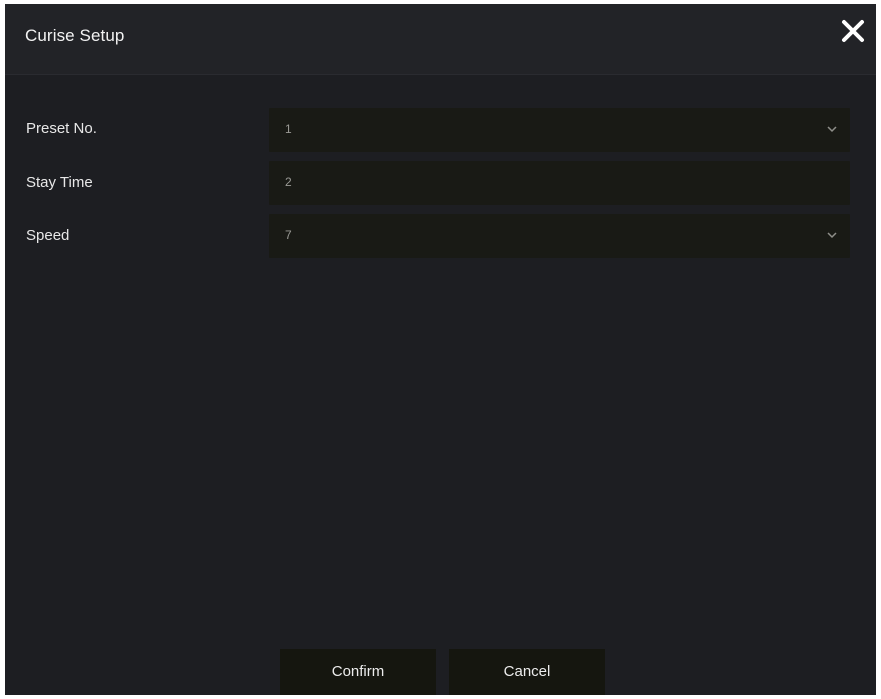 The image size is (881, 699). I want to click on preset-no-label: Preset No., so click(61, 128).